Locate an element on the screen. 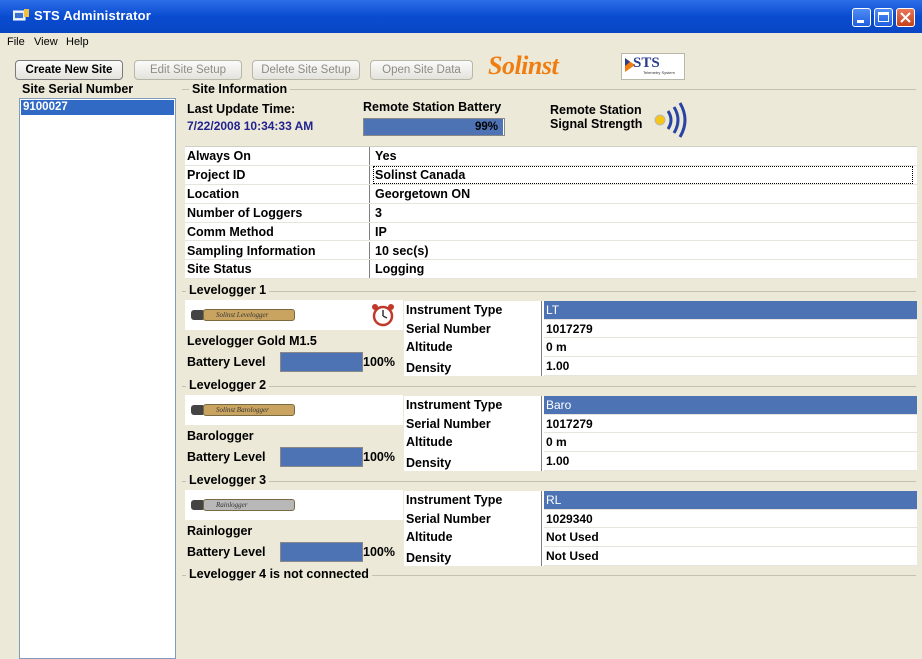 The image size is (922, 659). create-new-site-button: Create New Site is located at coordinates (69, 70).